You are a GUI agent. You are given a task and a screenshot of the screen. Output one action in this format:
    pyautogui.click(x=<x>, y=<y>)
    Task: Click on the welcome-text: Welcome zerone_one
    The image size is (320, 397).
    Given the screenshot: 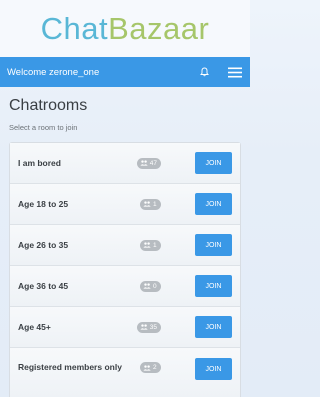 What is the action you would take?
    pyautogui.click(x=53, y=72)
    